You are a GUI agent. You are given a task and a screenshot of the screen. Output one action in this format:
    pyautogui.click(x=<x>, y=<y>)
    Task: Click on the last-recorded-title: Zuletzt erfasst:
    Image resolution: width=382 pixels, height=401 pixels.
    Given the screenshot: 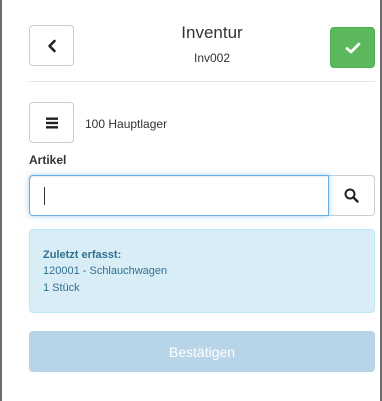 What is the action you would take?
    pyautogui.click(x=82, y=255)
    